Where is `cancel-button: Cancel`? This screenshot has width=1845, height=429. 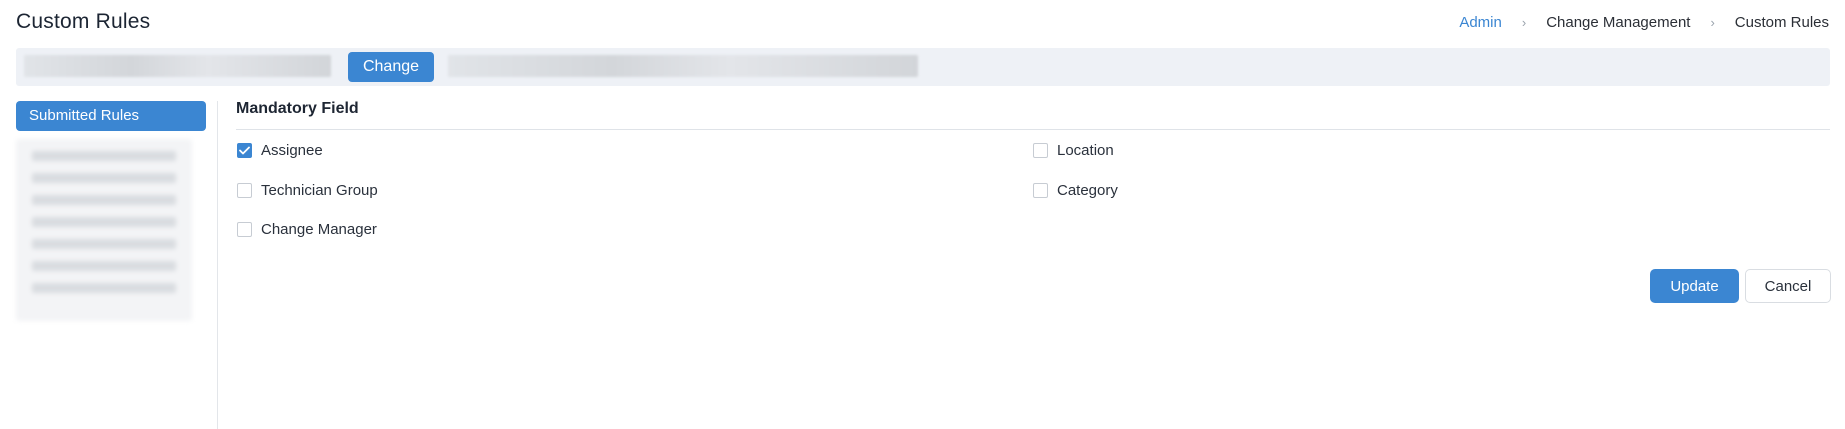
cancel-button: Cancel is located at coordinates (1788, 286).